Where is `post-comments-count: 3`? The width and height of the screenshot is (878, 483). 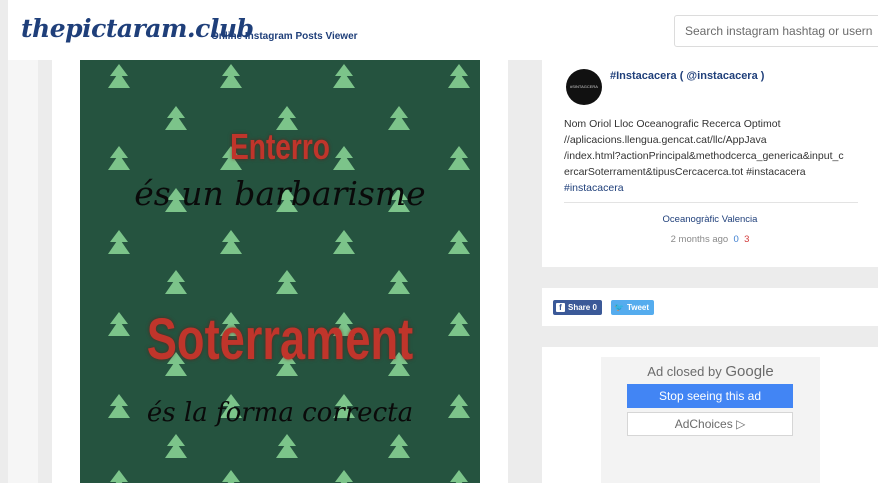 post-comments-count: 3 is located at coordinates (747, 239).